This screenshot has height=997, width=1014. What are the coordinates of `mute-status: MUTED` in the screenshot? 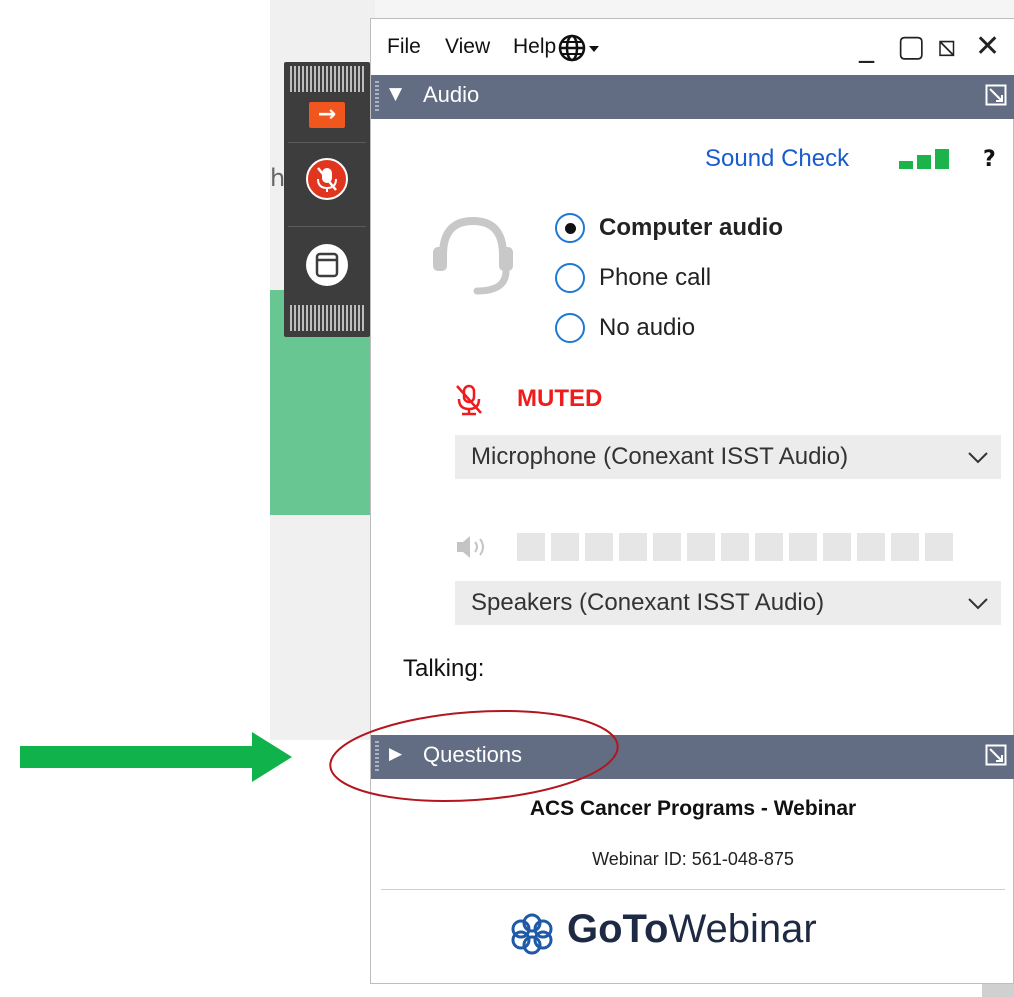 It's located at (560, 398).